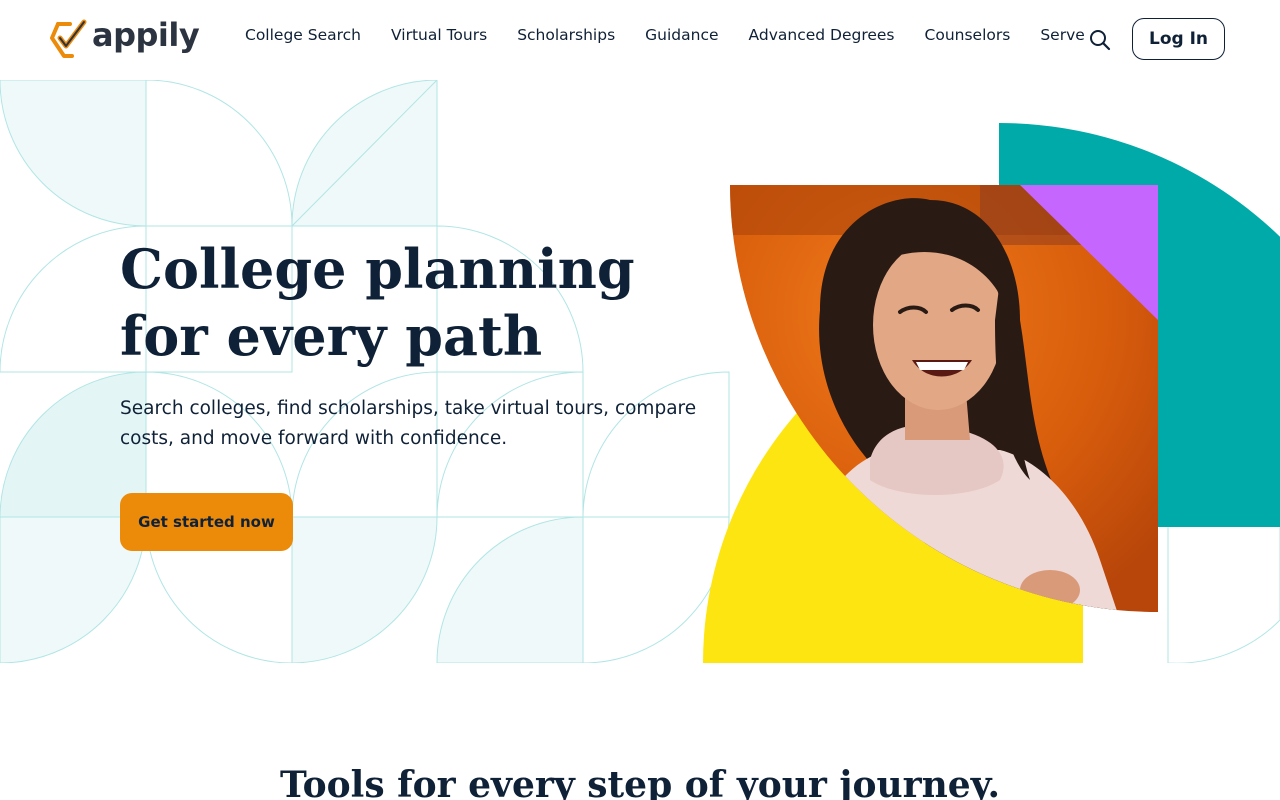  What do you see at coordinates (146, 35) in the screenshot?
I see `logo-wordmark: appily` at bounding box center [146, 35].